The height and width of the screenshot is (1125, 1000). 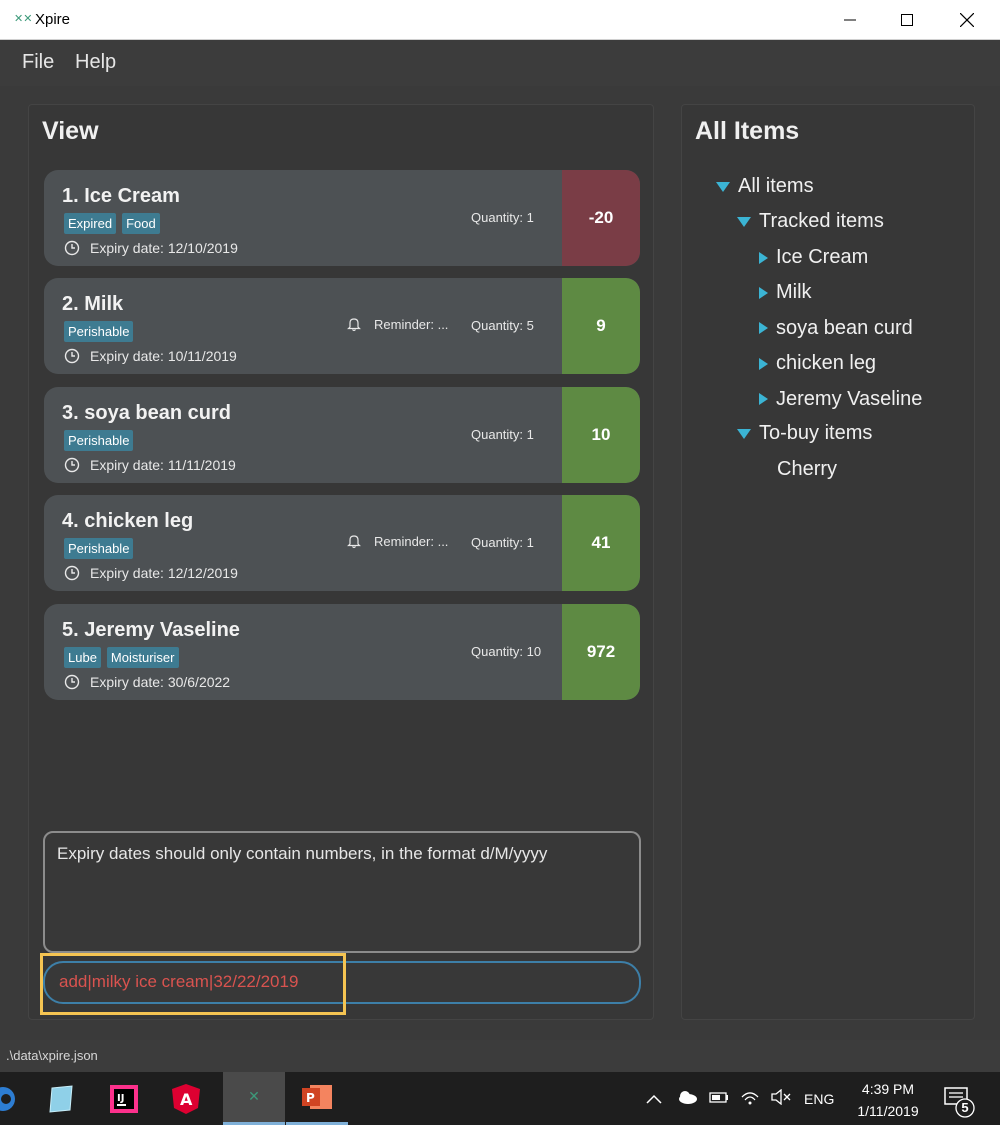 I want to click on angular-taskbar-button: A, so click(x=186, y=1098).